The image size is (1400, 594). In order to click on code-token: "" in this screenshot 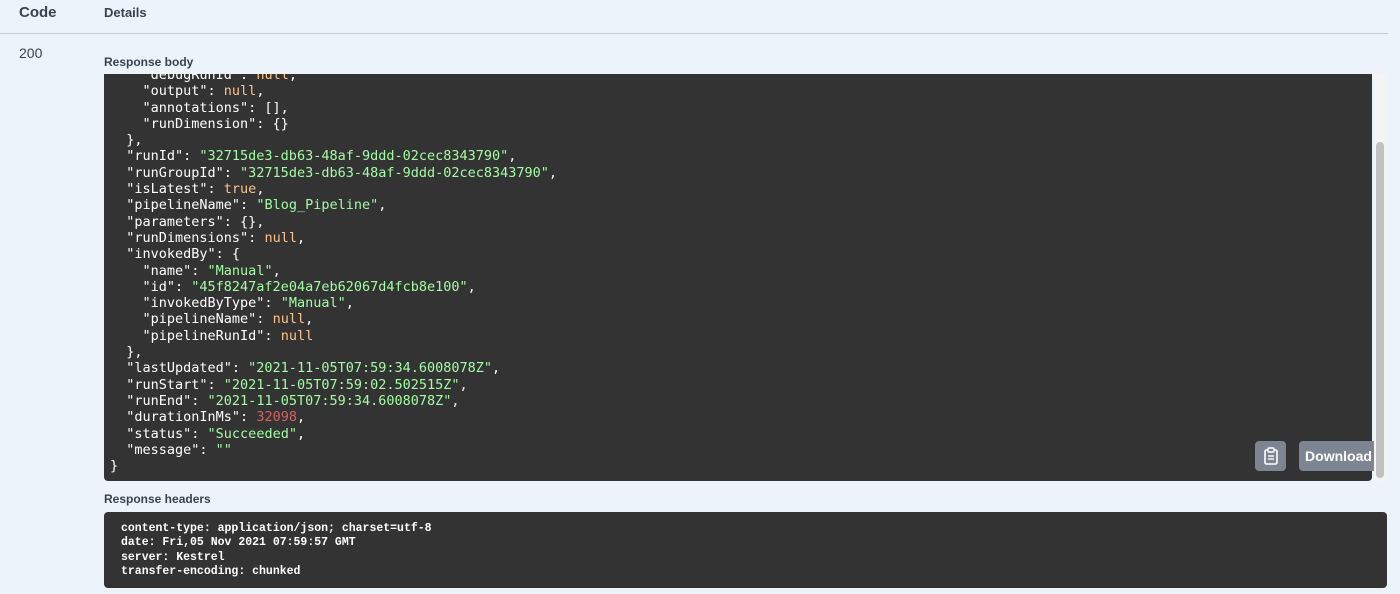, I will do `click(223, 449)`.